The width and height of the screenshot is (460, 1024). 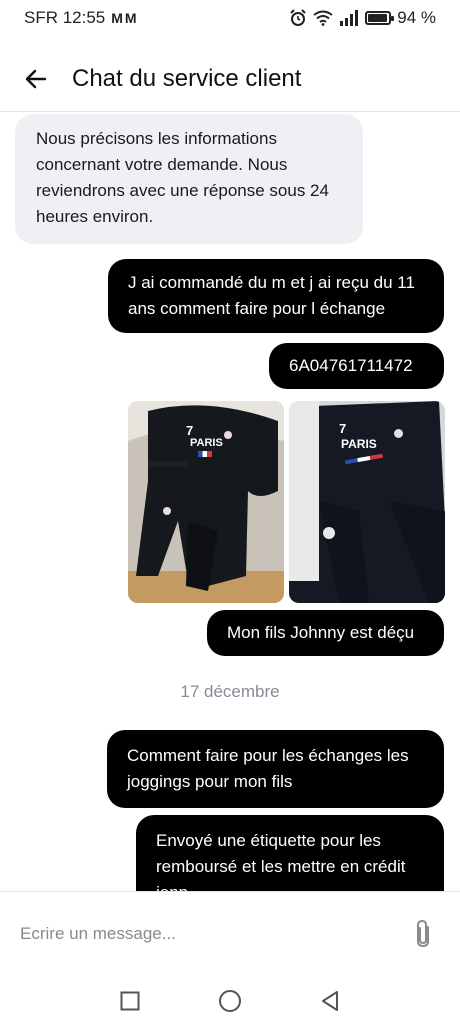 What do you see at coordinates (298, 17) in the screenshot?
I see `alarm-icon` at bounding box center [298, 17].